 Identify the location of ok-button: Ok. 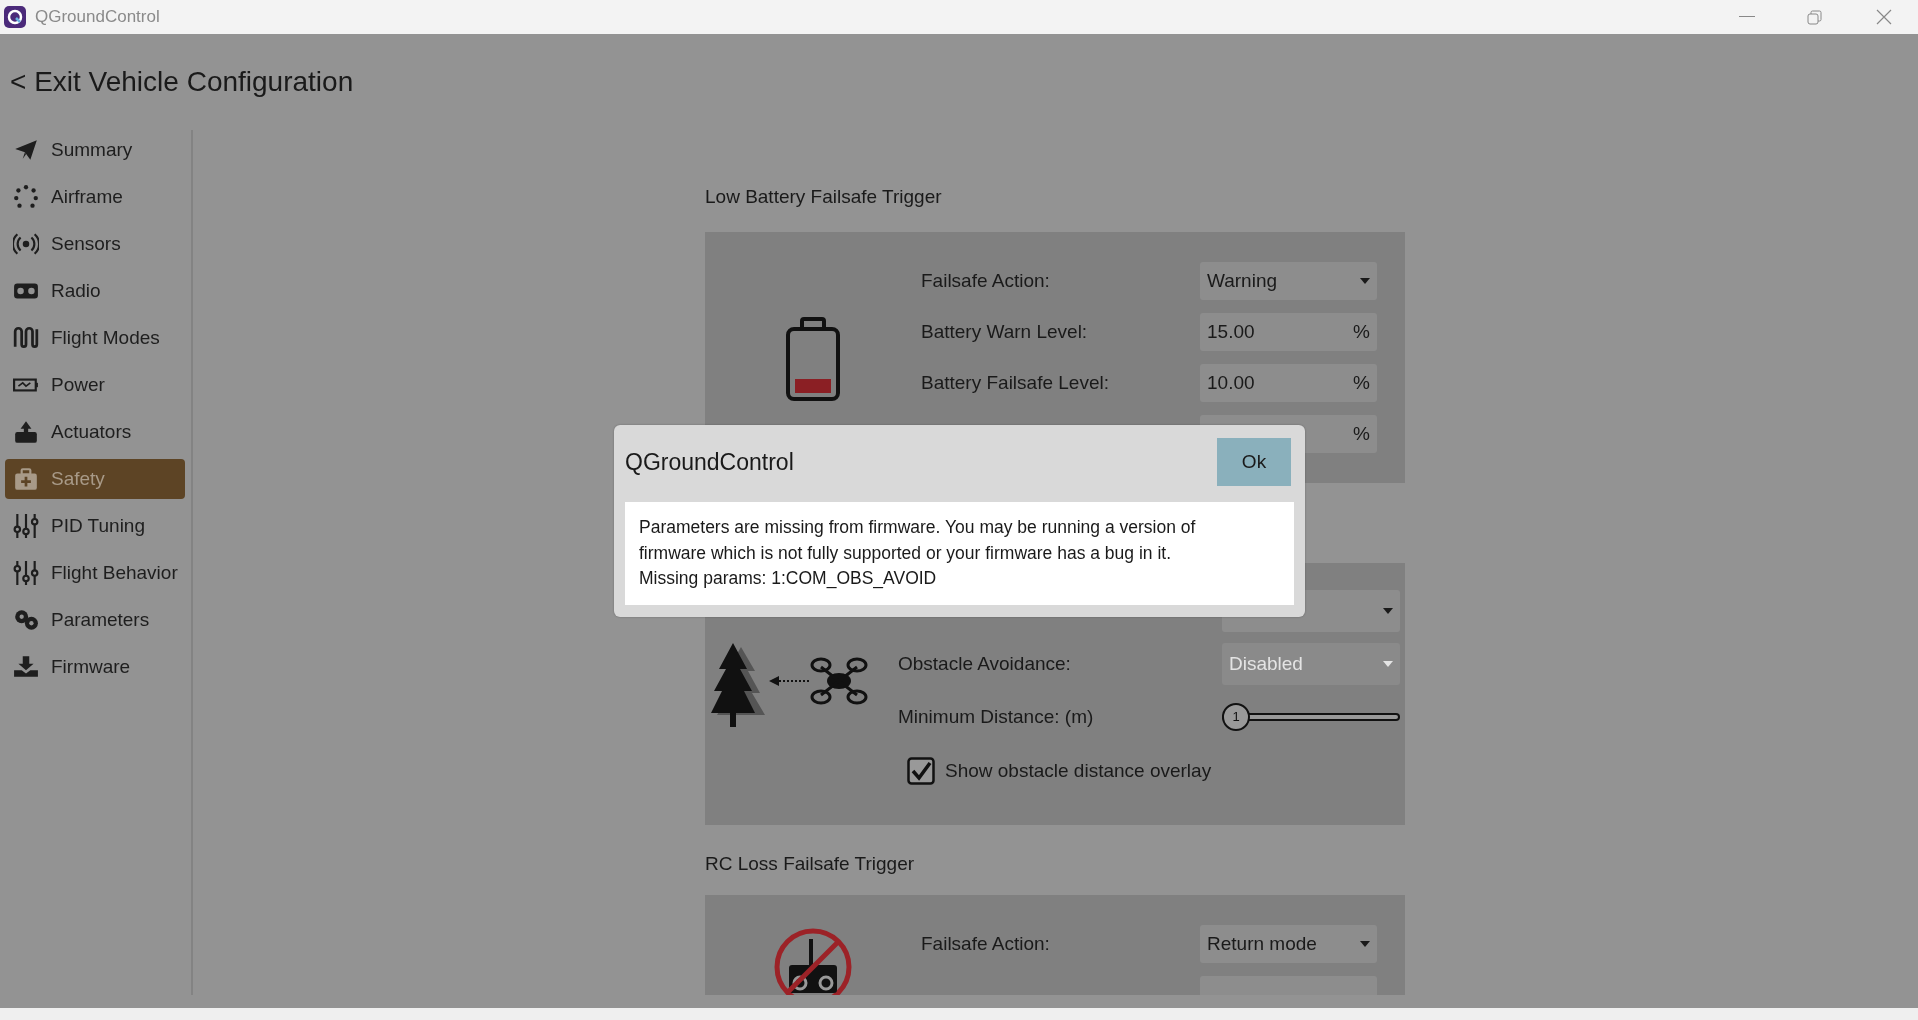
(1254, 462).